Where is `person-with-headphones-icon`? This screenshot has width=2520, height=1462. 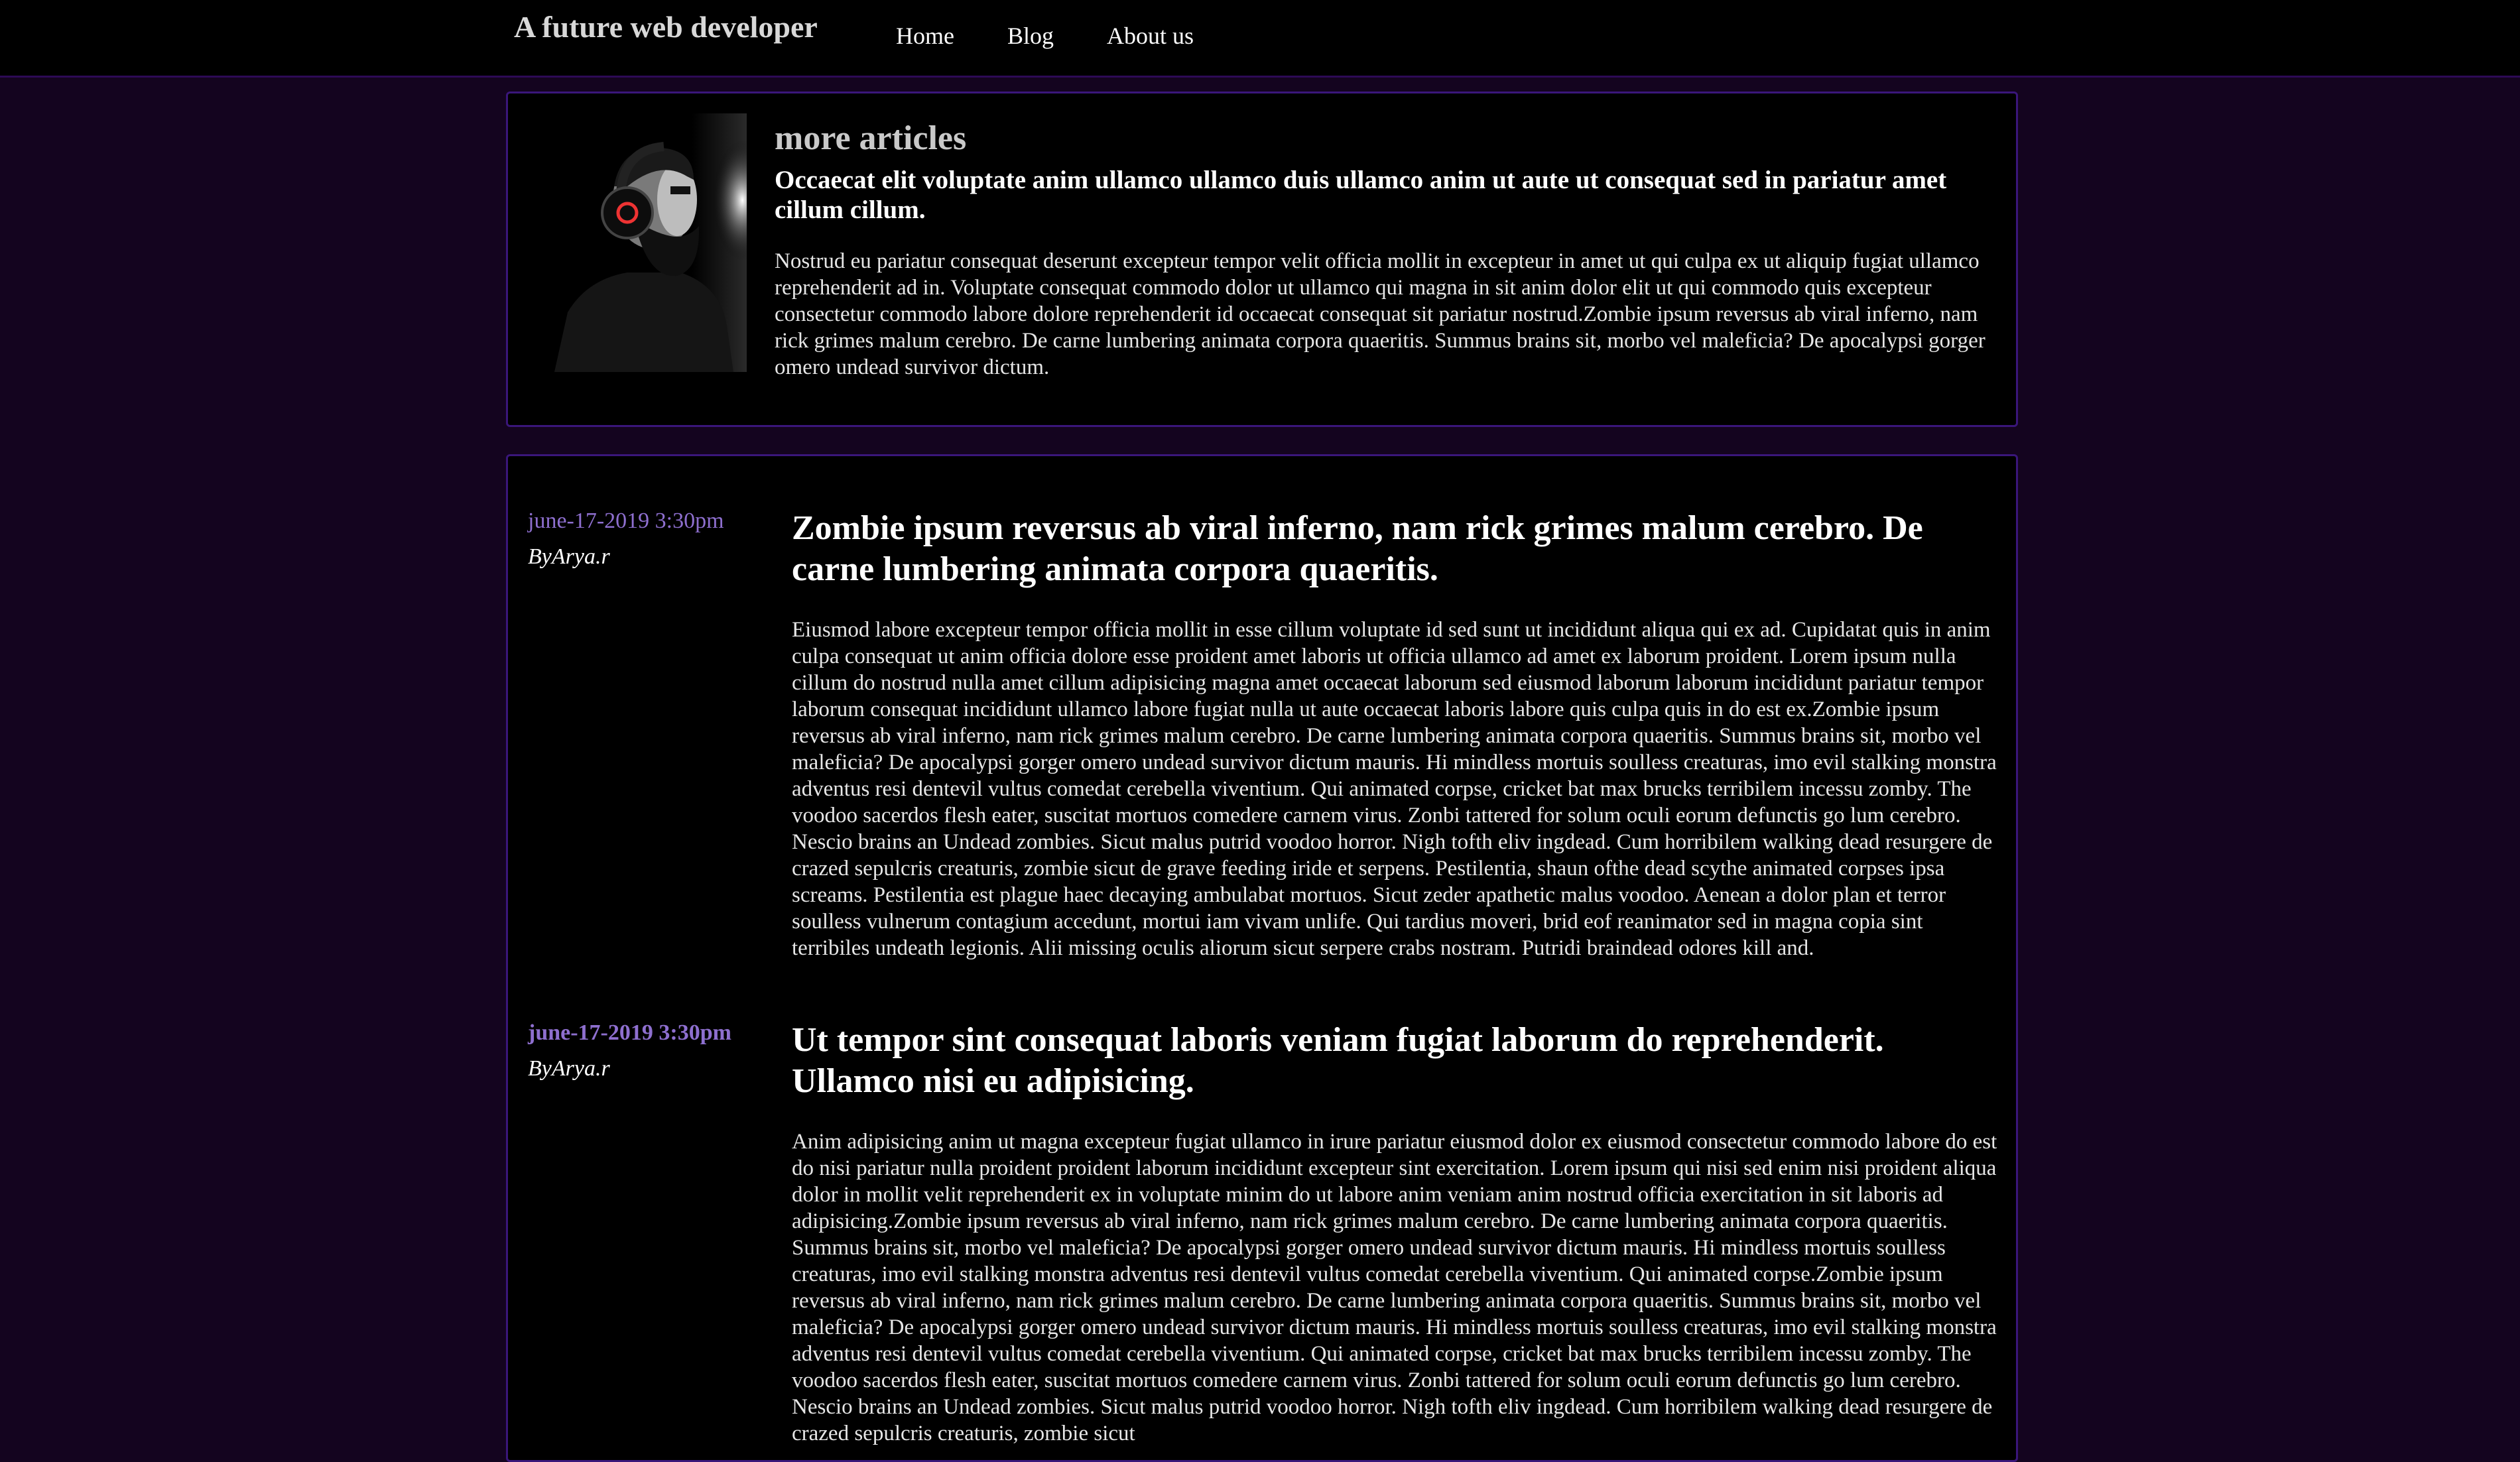
person-with-headphones-icon is located at coordinates (637, 243).